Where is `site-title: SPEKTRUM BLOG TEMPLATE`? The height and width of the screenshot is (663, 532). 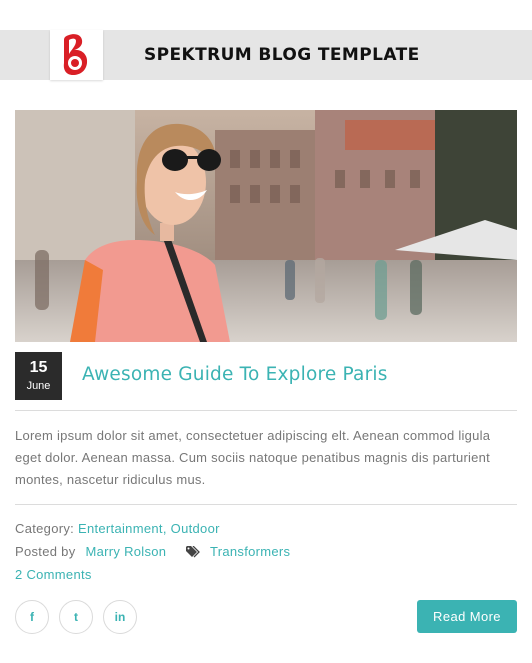 site-title: SPEKTRUM BLOG TEMPLATE is located at coordinates (282, 55).